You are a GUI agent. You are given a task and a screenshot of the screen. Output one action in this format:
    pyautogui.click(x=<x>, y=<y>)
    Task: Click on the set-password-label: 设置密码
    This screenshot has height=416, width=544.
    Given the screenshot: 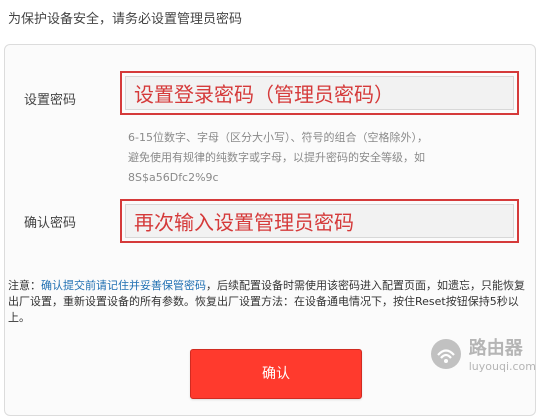 What is the action you would take?
    pyautogui.click(x=50, y=100)
    